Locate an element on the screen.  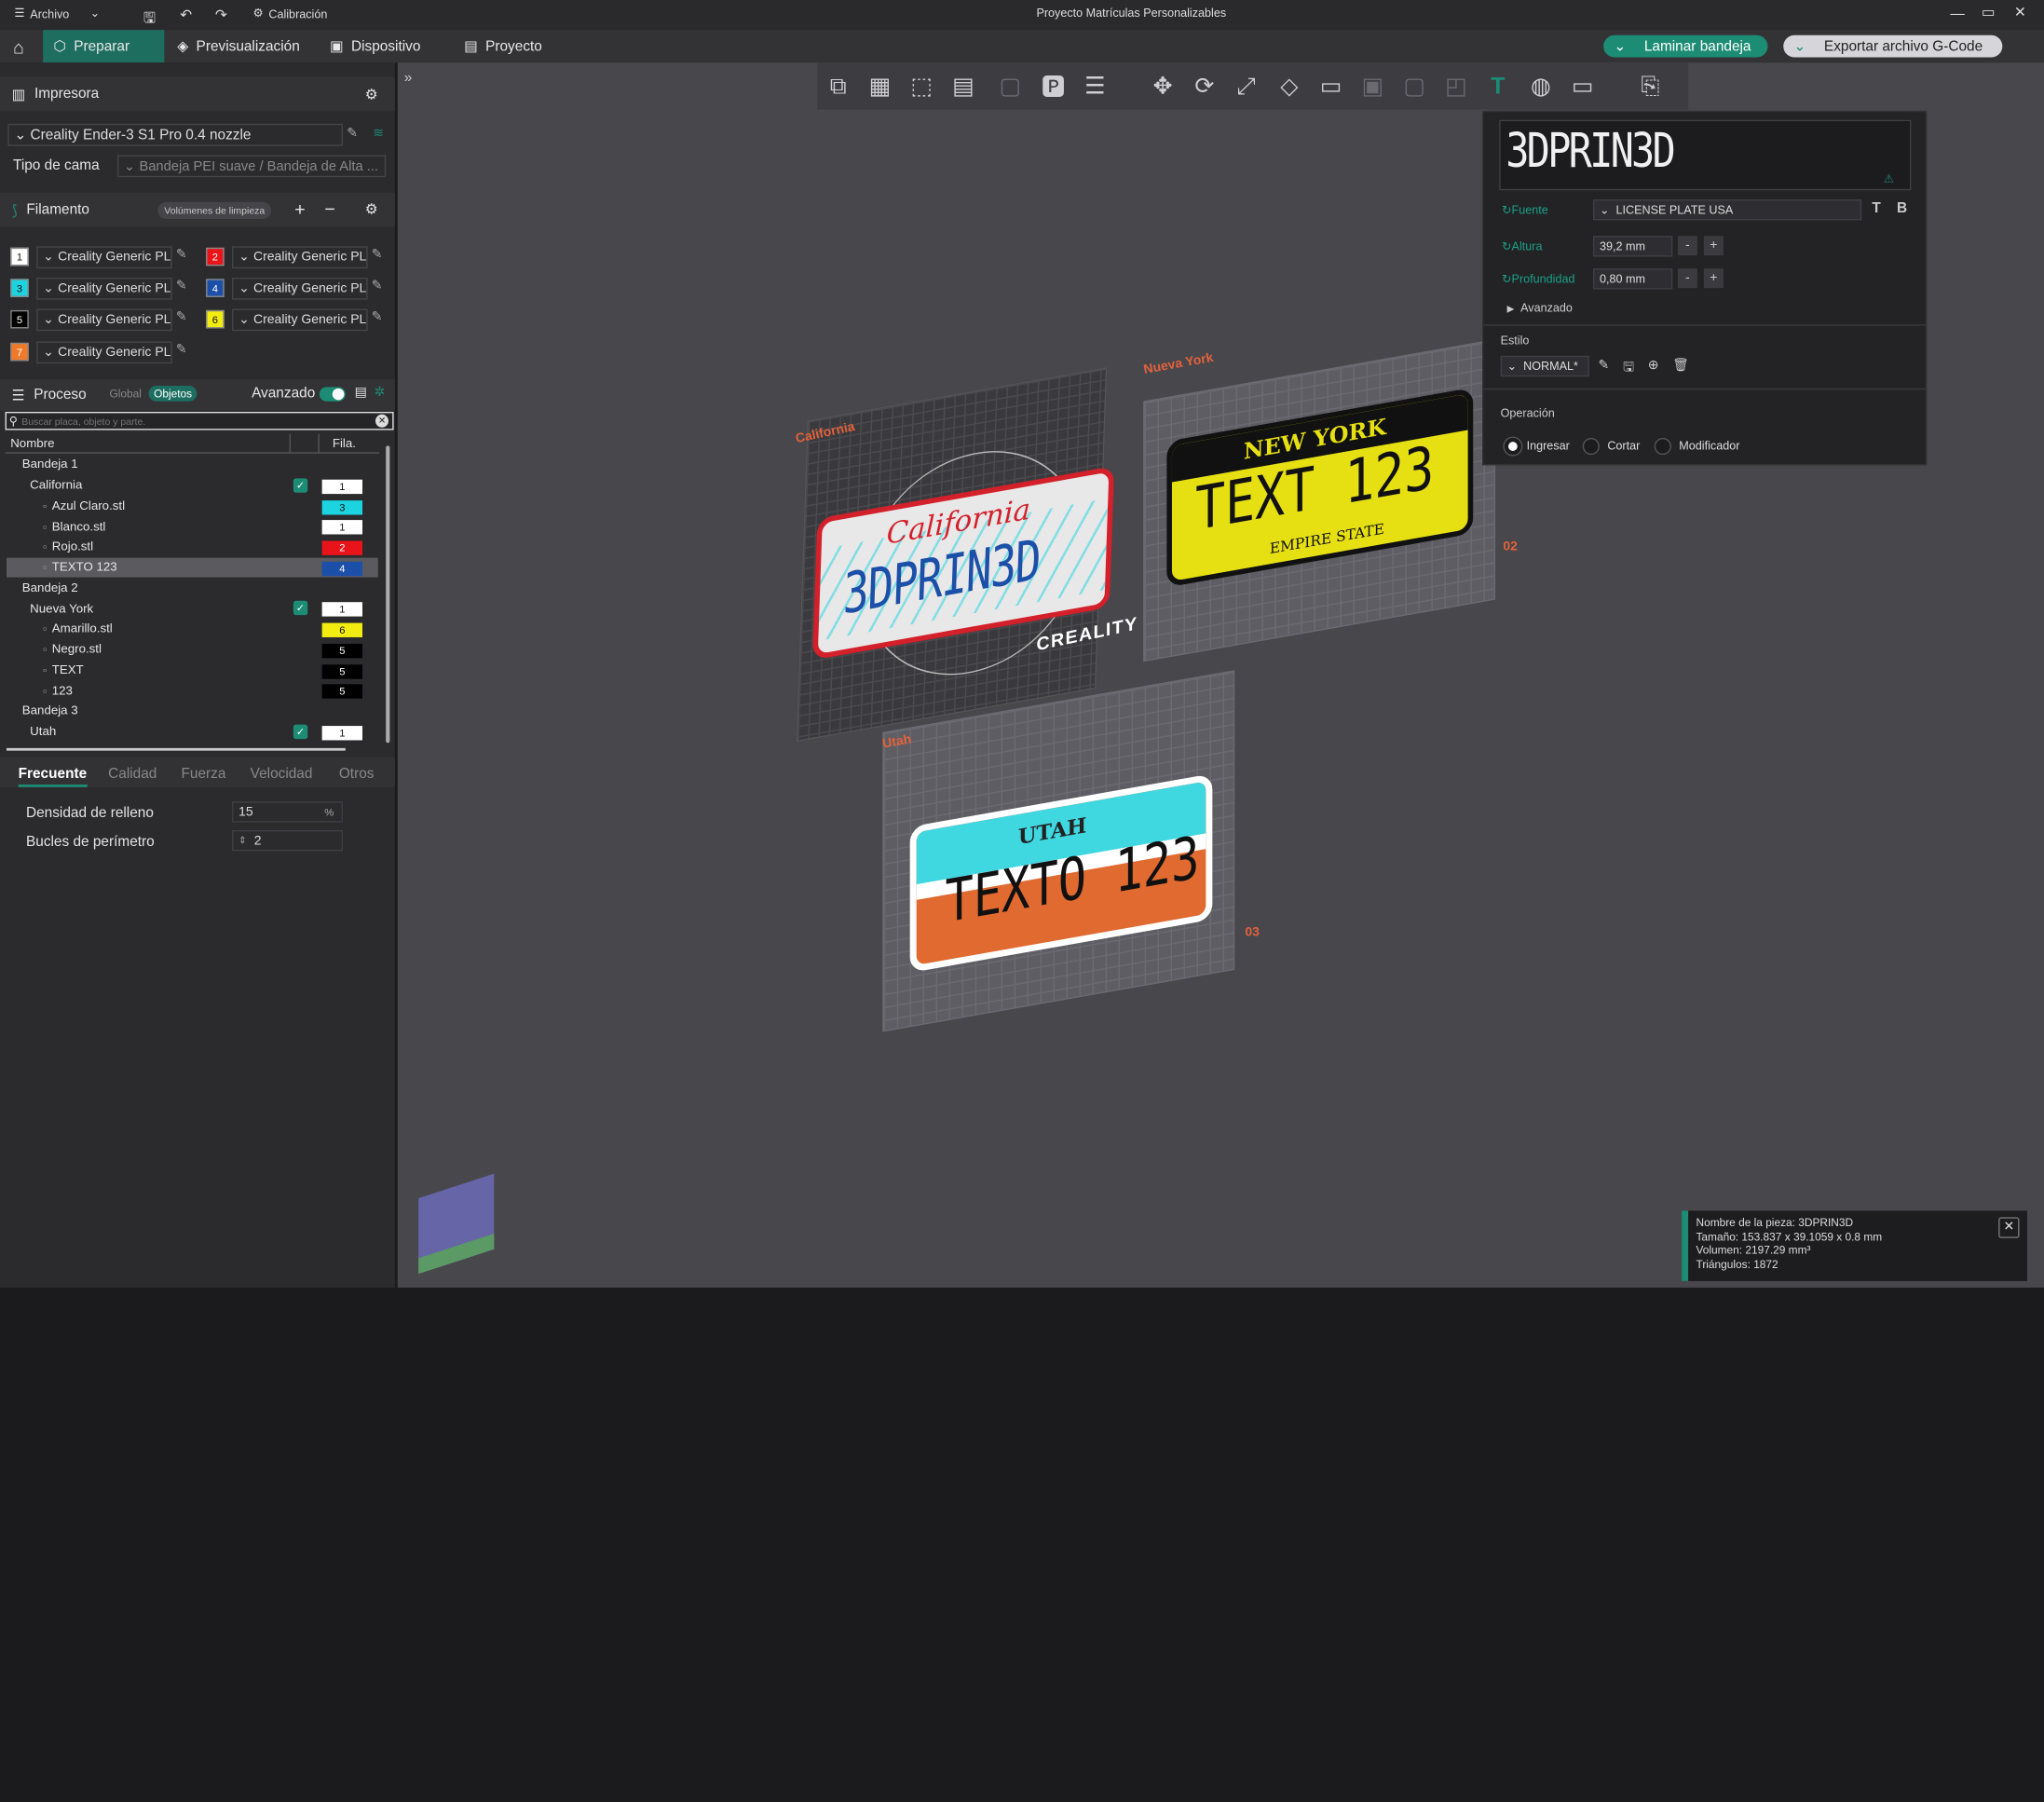
filament-slot-2-select: ⌄ Creality Generic PLA is located at coordinates (300, 257).